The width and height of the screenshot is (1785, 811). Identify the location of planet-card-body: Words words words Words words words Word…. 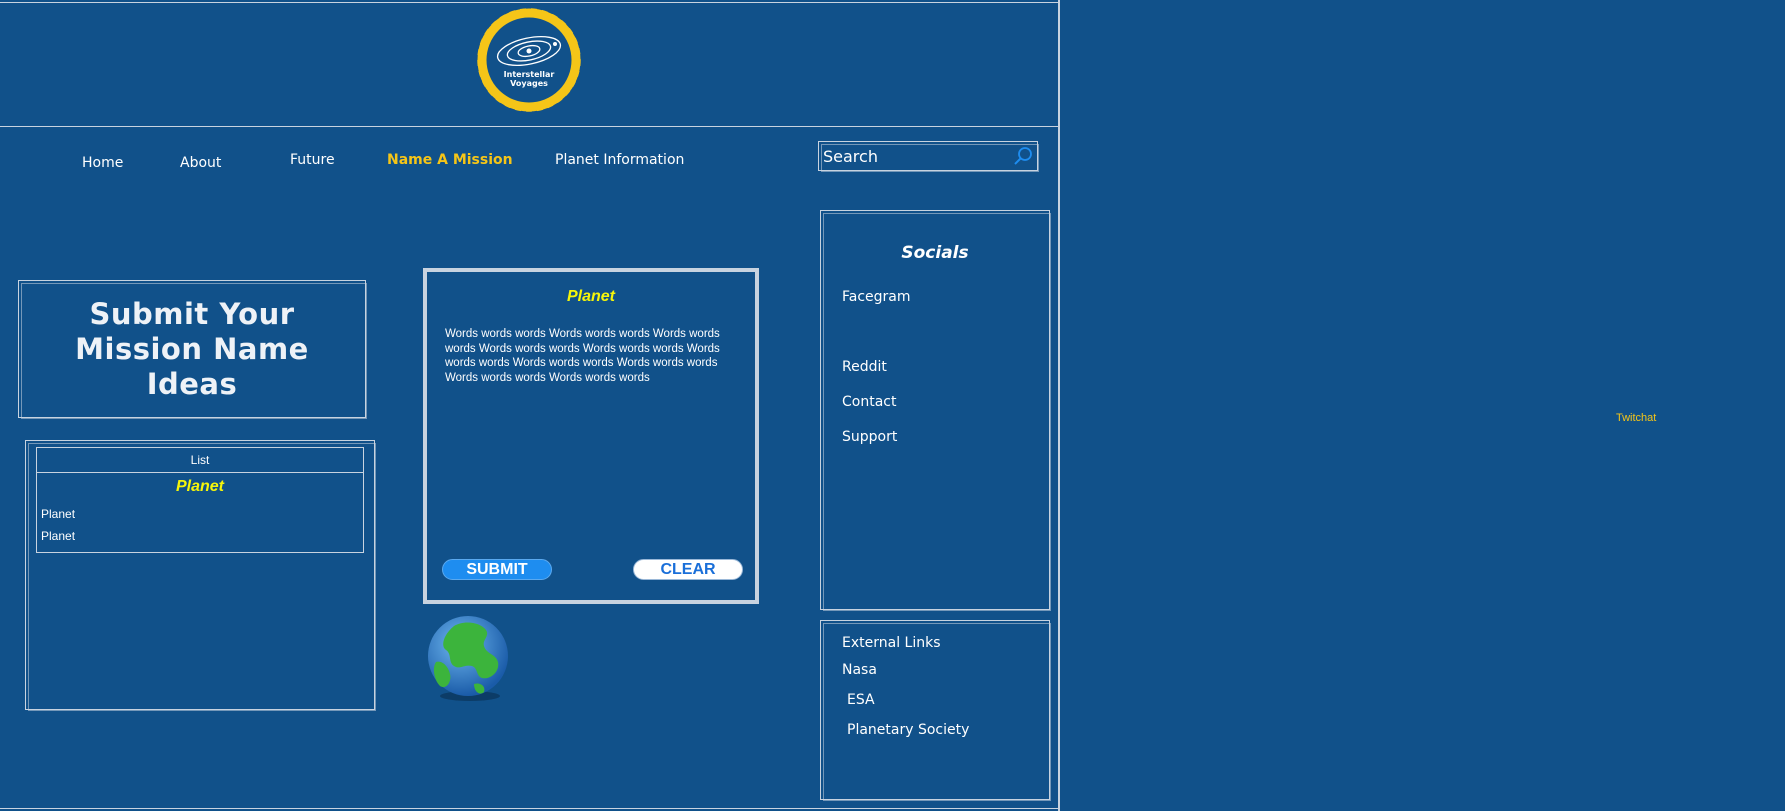
(582, 356).